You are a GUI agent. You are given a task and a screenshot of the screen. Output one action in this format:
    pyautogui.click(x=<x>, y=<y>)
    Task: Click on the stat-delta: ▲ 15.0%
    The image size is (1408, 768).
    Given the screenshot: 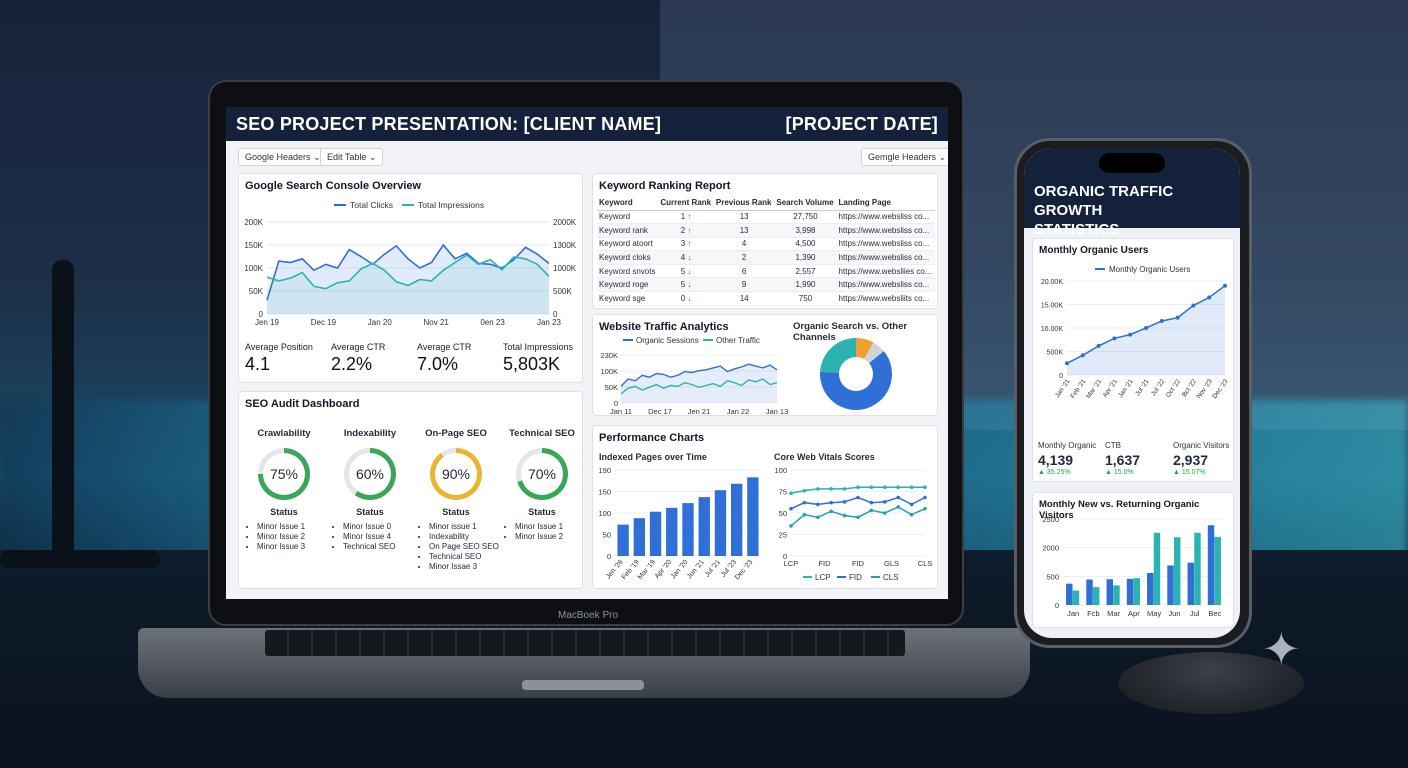 What is the action you would take?
    pyautogui.click(x=1119, y=472)
    